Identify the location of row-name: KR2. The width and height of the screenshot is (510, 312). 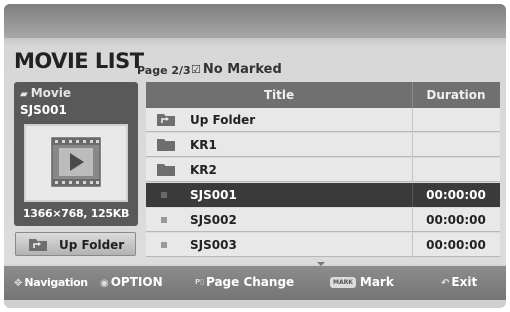
(203, 170).